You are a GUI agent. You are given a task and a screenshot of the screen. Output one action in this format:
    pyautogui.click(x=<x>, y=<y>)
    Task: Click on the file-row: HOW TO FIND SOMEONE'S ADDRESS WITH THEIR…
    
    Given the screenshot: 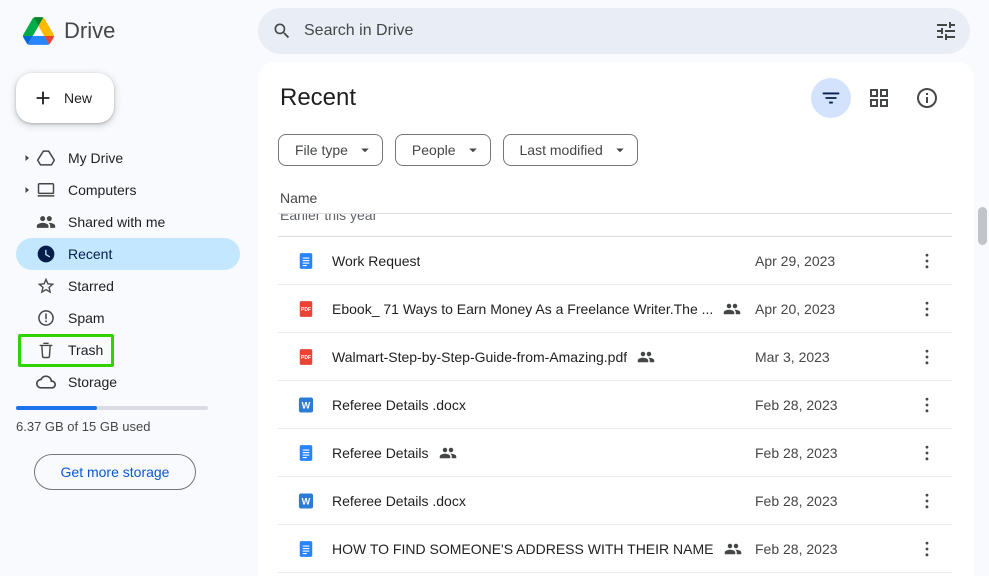 What is the action you would take?
    pyautogui.click(x=615, y=549)
    